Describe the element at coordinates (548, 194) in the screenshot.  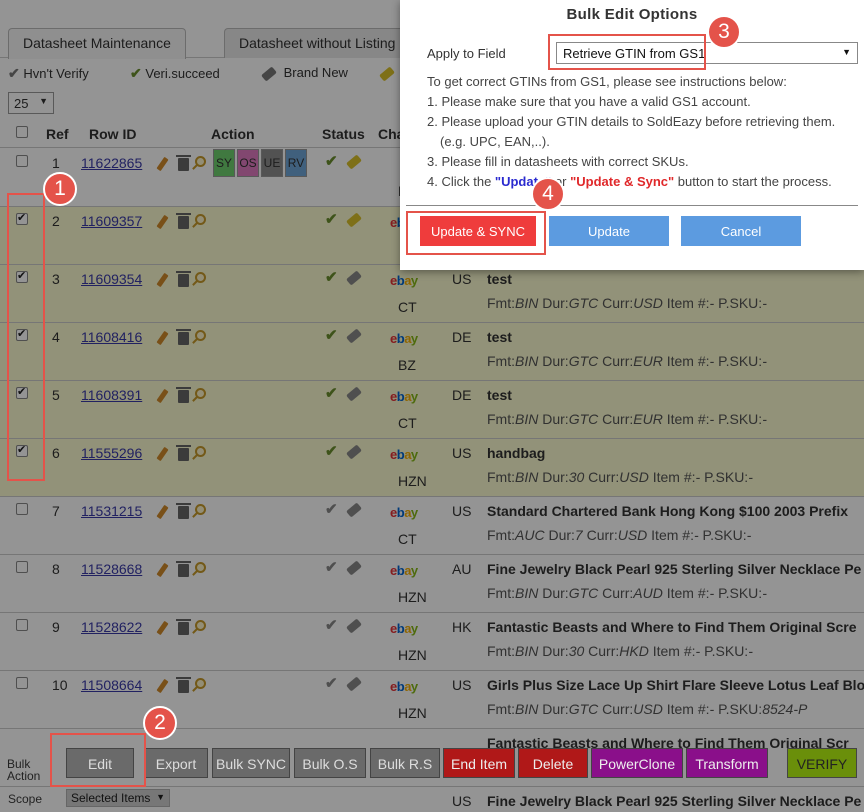
I see `annotation-badge-4: 4` at that location.